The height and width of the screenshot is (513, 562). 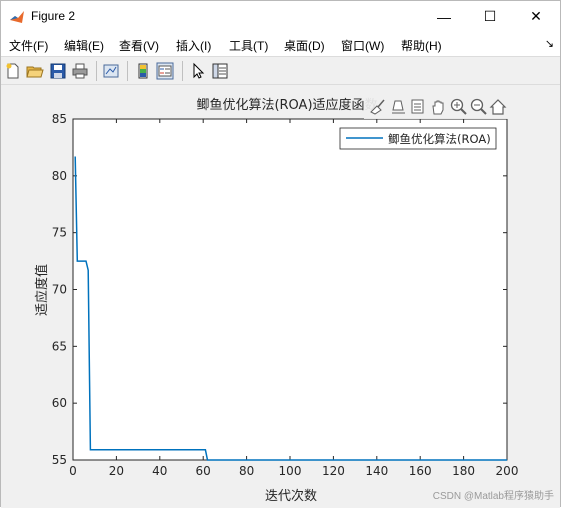 What do you see at coordinates (59, 403) in the screenshot?
I see `y-tick-label: 60` at bounding box center [59, 403].